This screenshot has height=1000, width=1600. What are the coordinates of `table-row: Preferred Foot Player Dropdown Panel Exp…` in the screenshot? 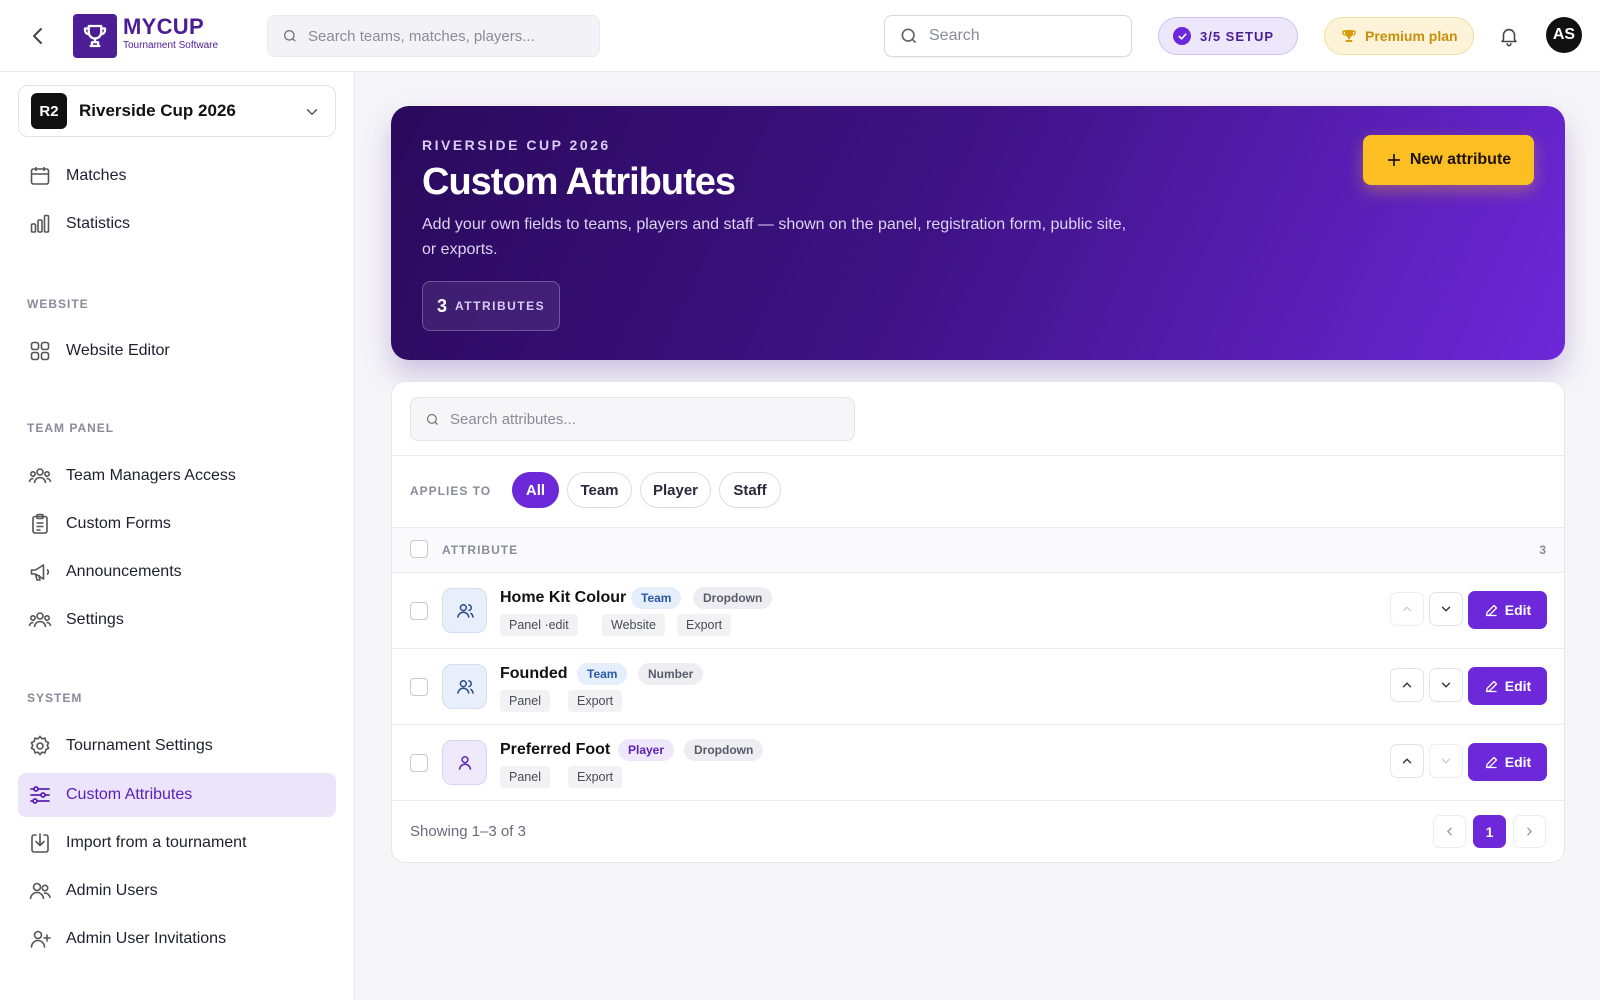 It's located at (978, 762).